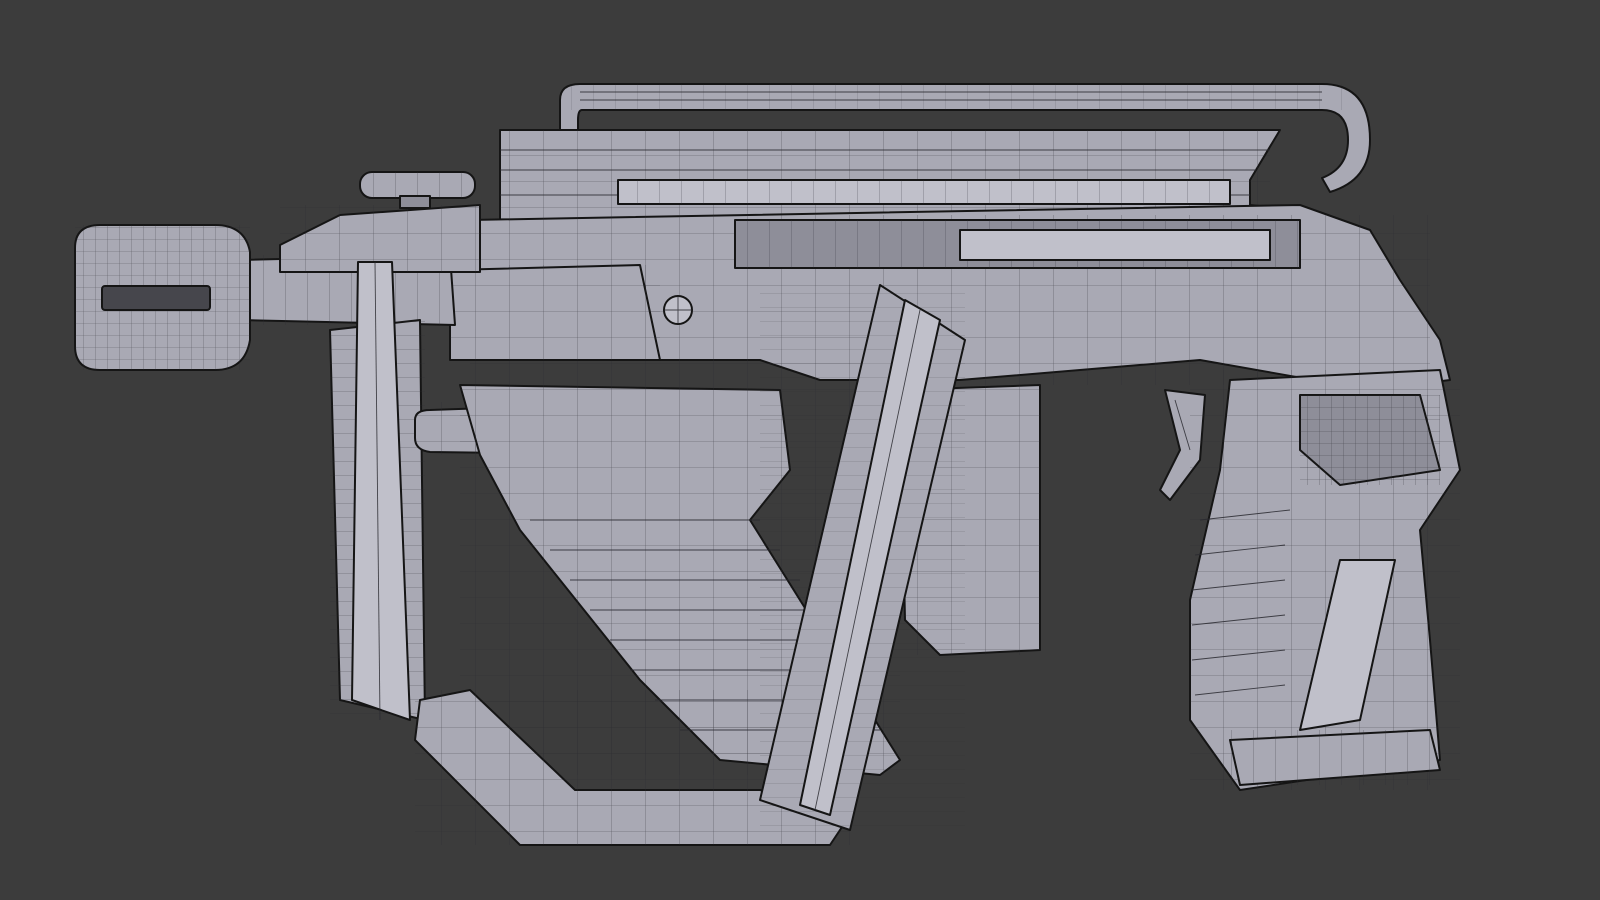  Describe the element at coordinates (162, 297) in the screenshot. I see `muzzle-cap` at that location.